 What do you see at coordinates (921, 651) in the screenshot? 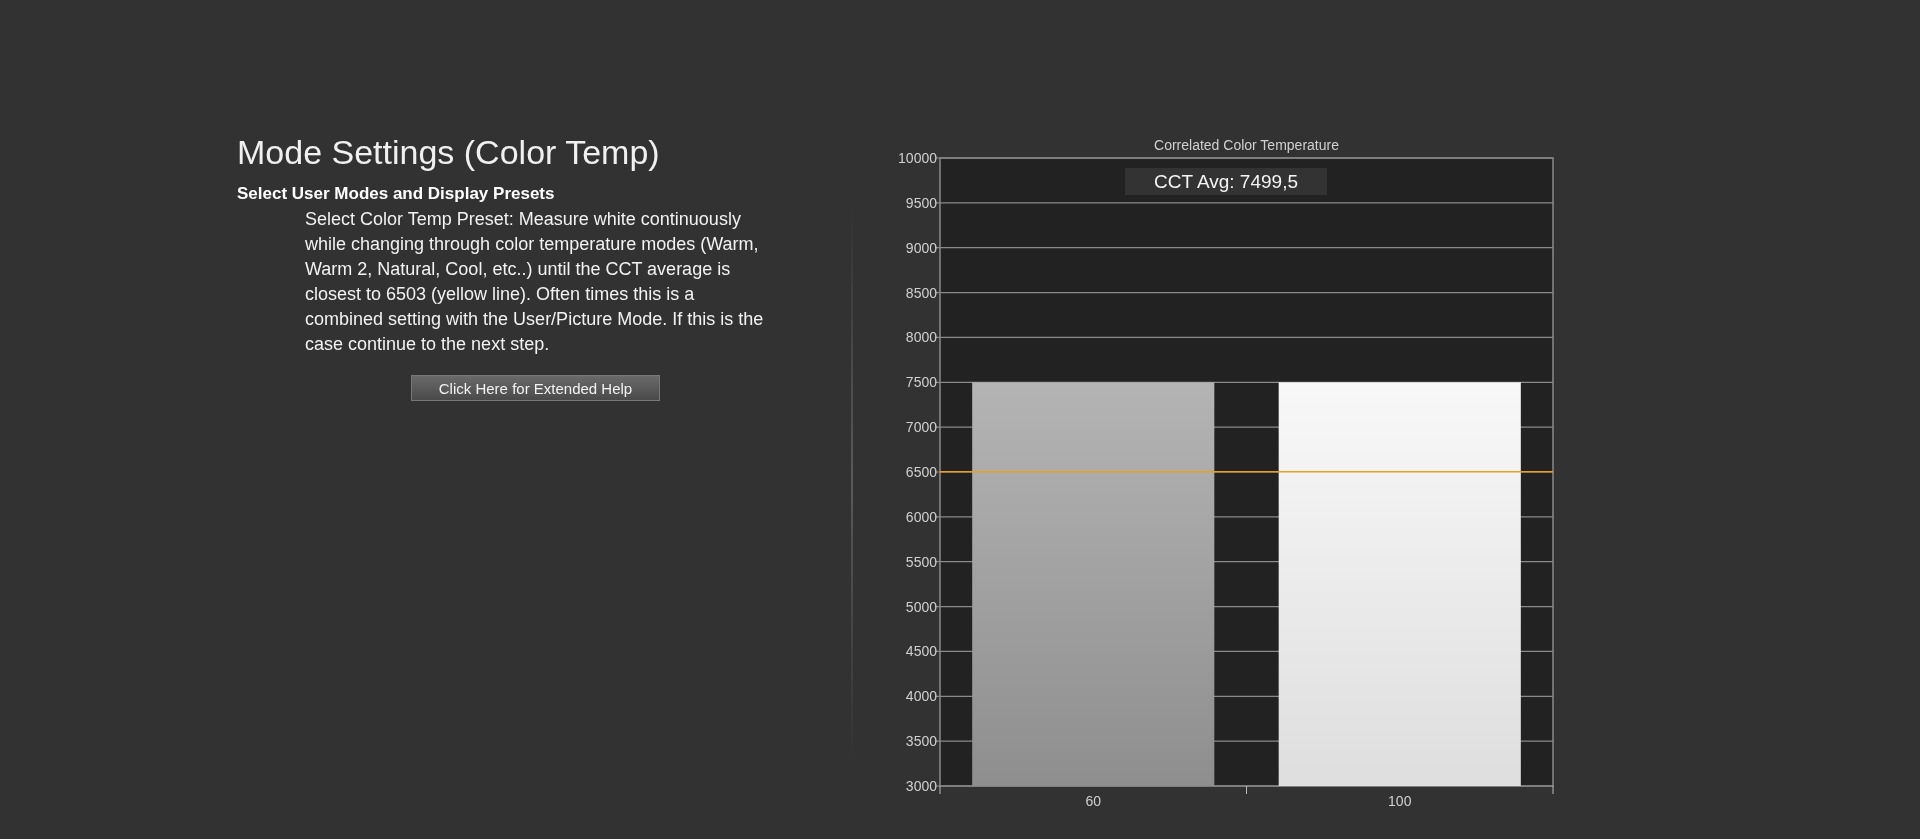
I see `y-axis-label: 4500` at bounding box center [921, 651].